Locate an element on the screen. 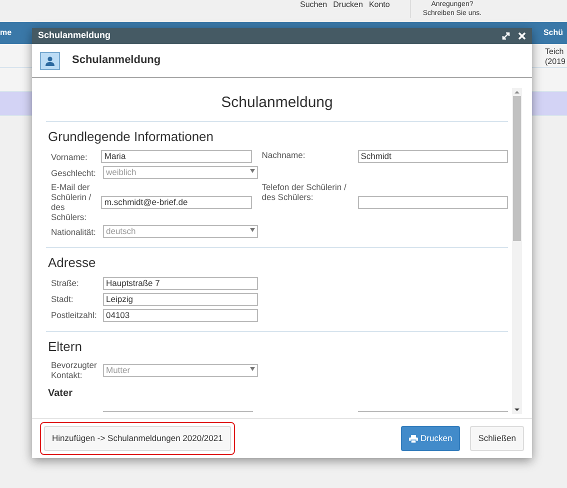 The height and width of the screenshot is (488, 567). table-cell-text: Teich (2019 is located at coordinates (555, 56).